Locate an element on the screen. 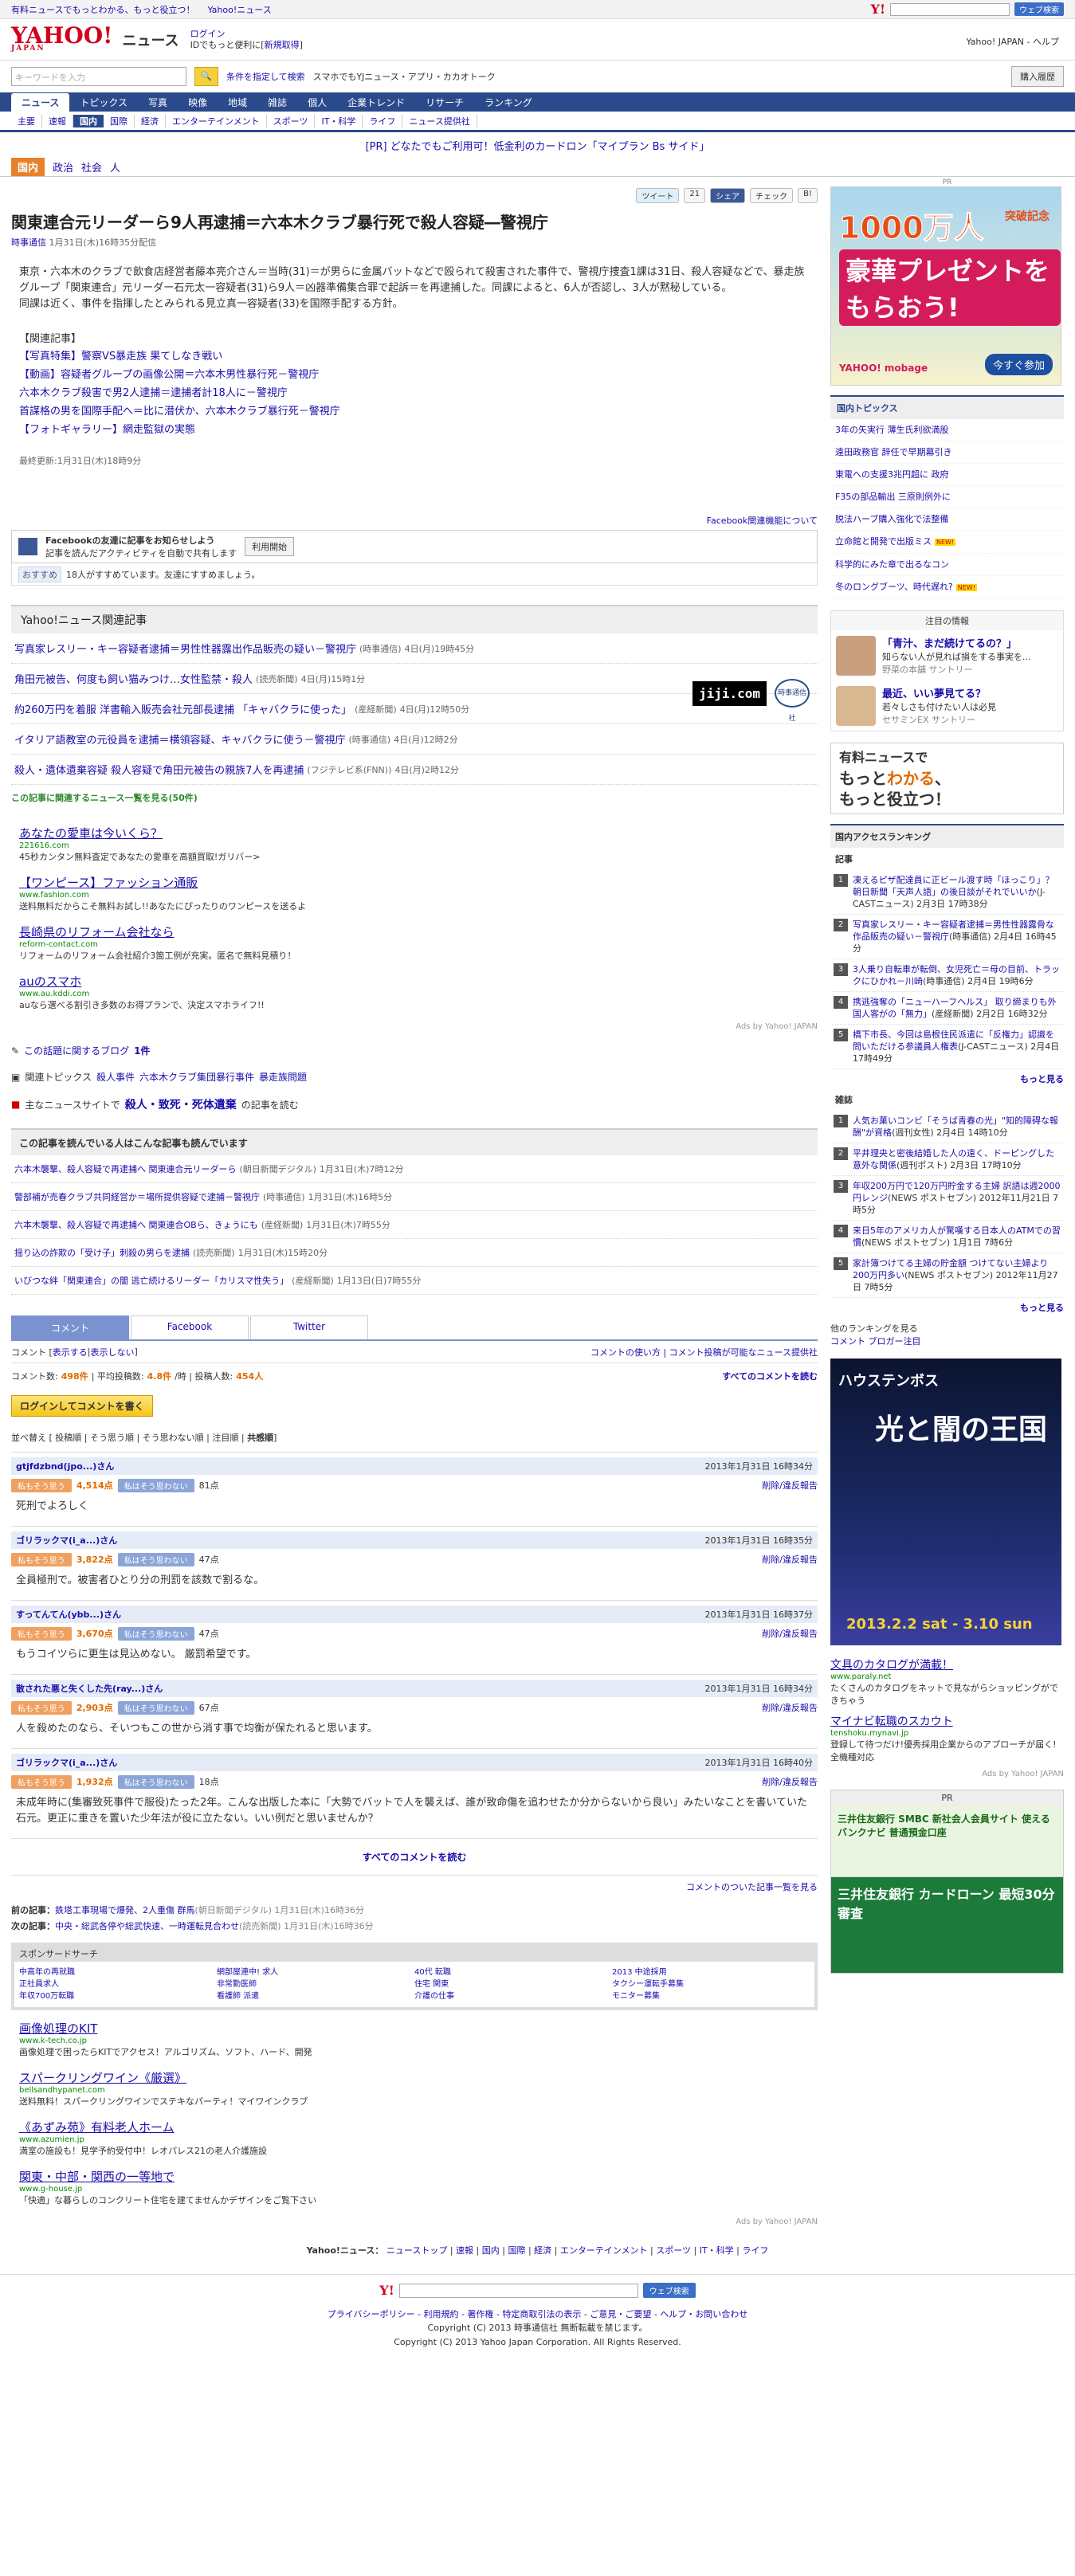  footer-search-button: ウェブ検索 is located at coordinates (669, 2290).